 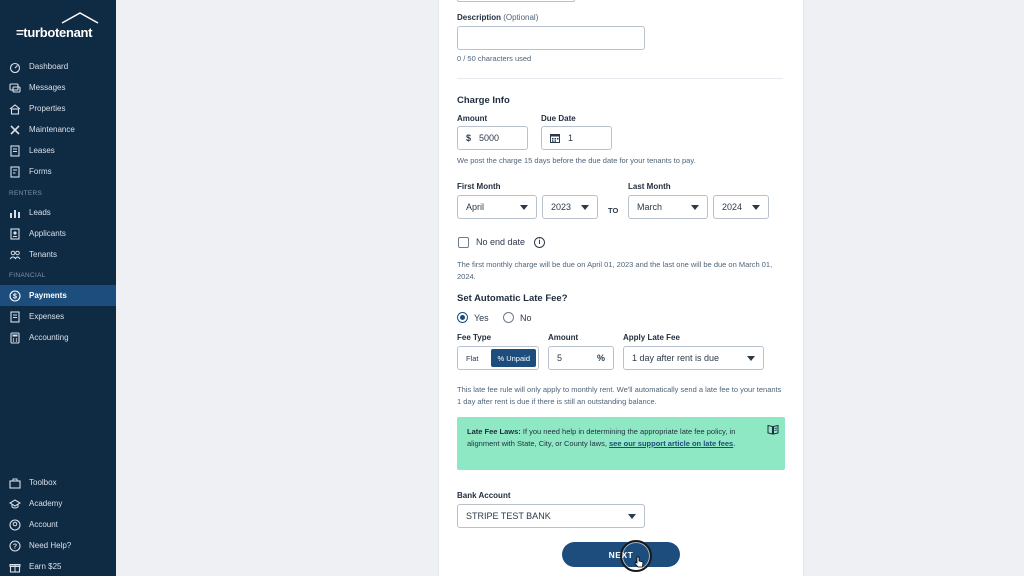 I want to click on sidebar-item-label: Account, so click(x=43, y=524).